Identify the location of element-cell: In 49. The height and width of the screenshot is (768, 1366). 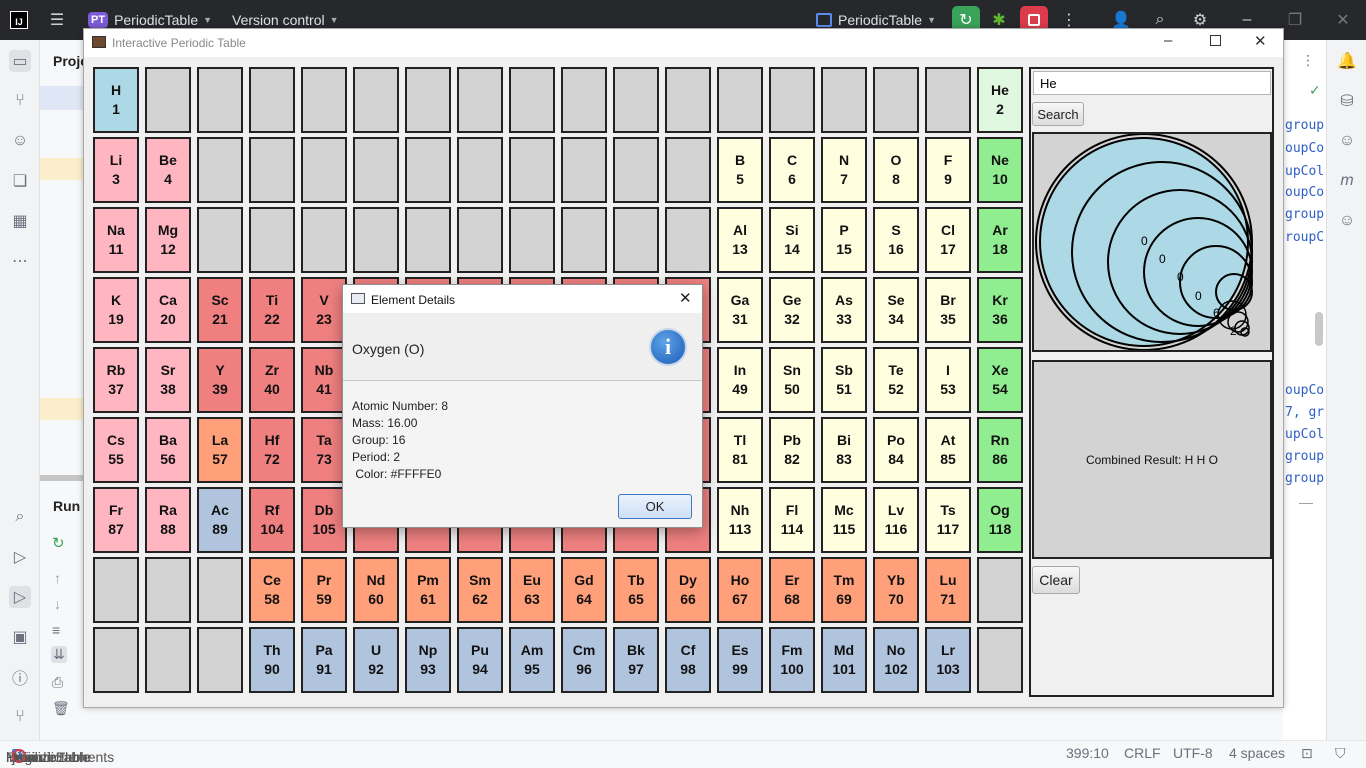
(740, 380).